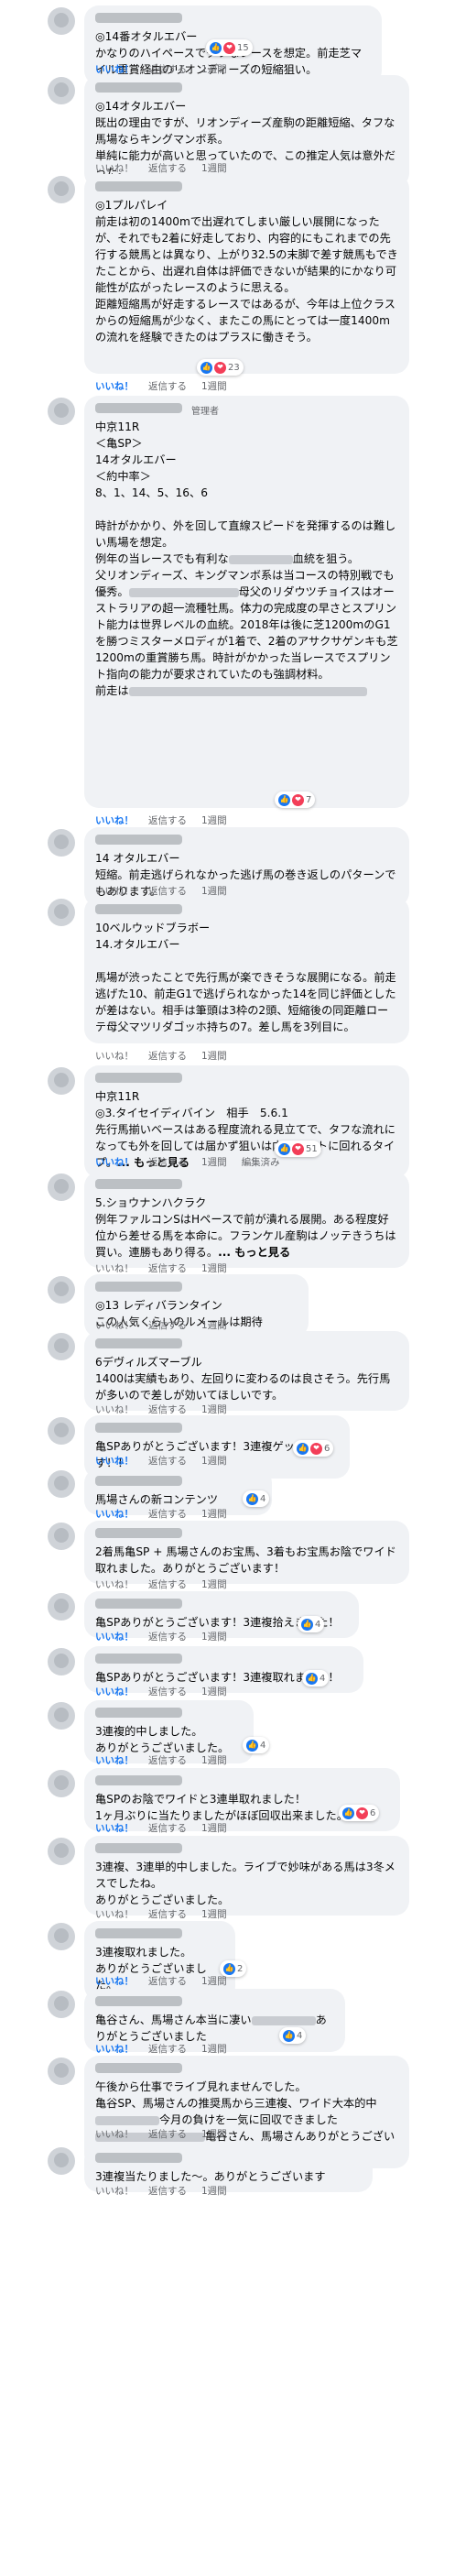 Image resolution: width=455 pixels, height=2576 pixels. I want to click on reaction-count: 👍 ❤ 15, so click(229, 48).